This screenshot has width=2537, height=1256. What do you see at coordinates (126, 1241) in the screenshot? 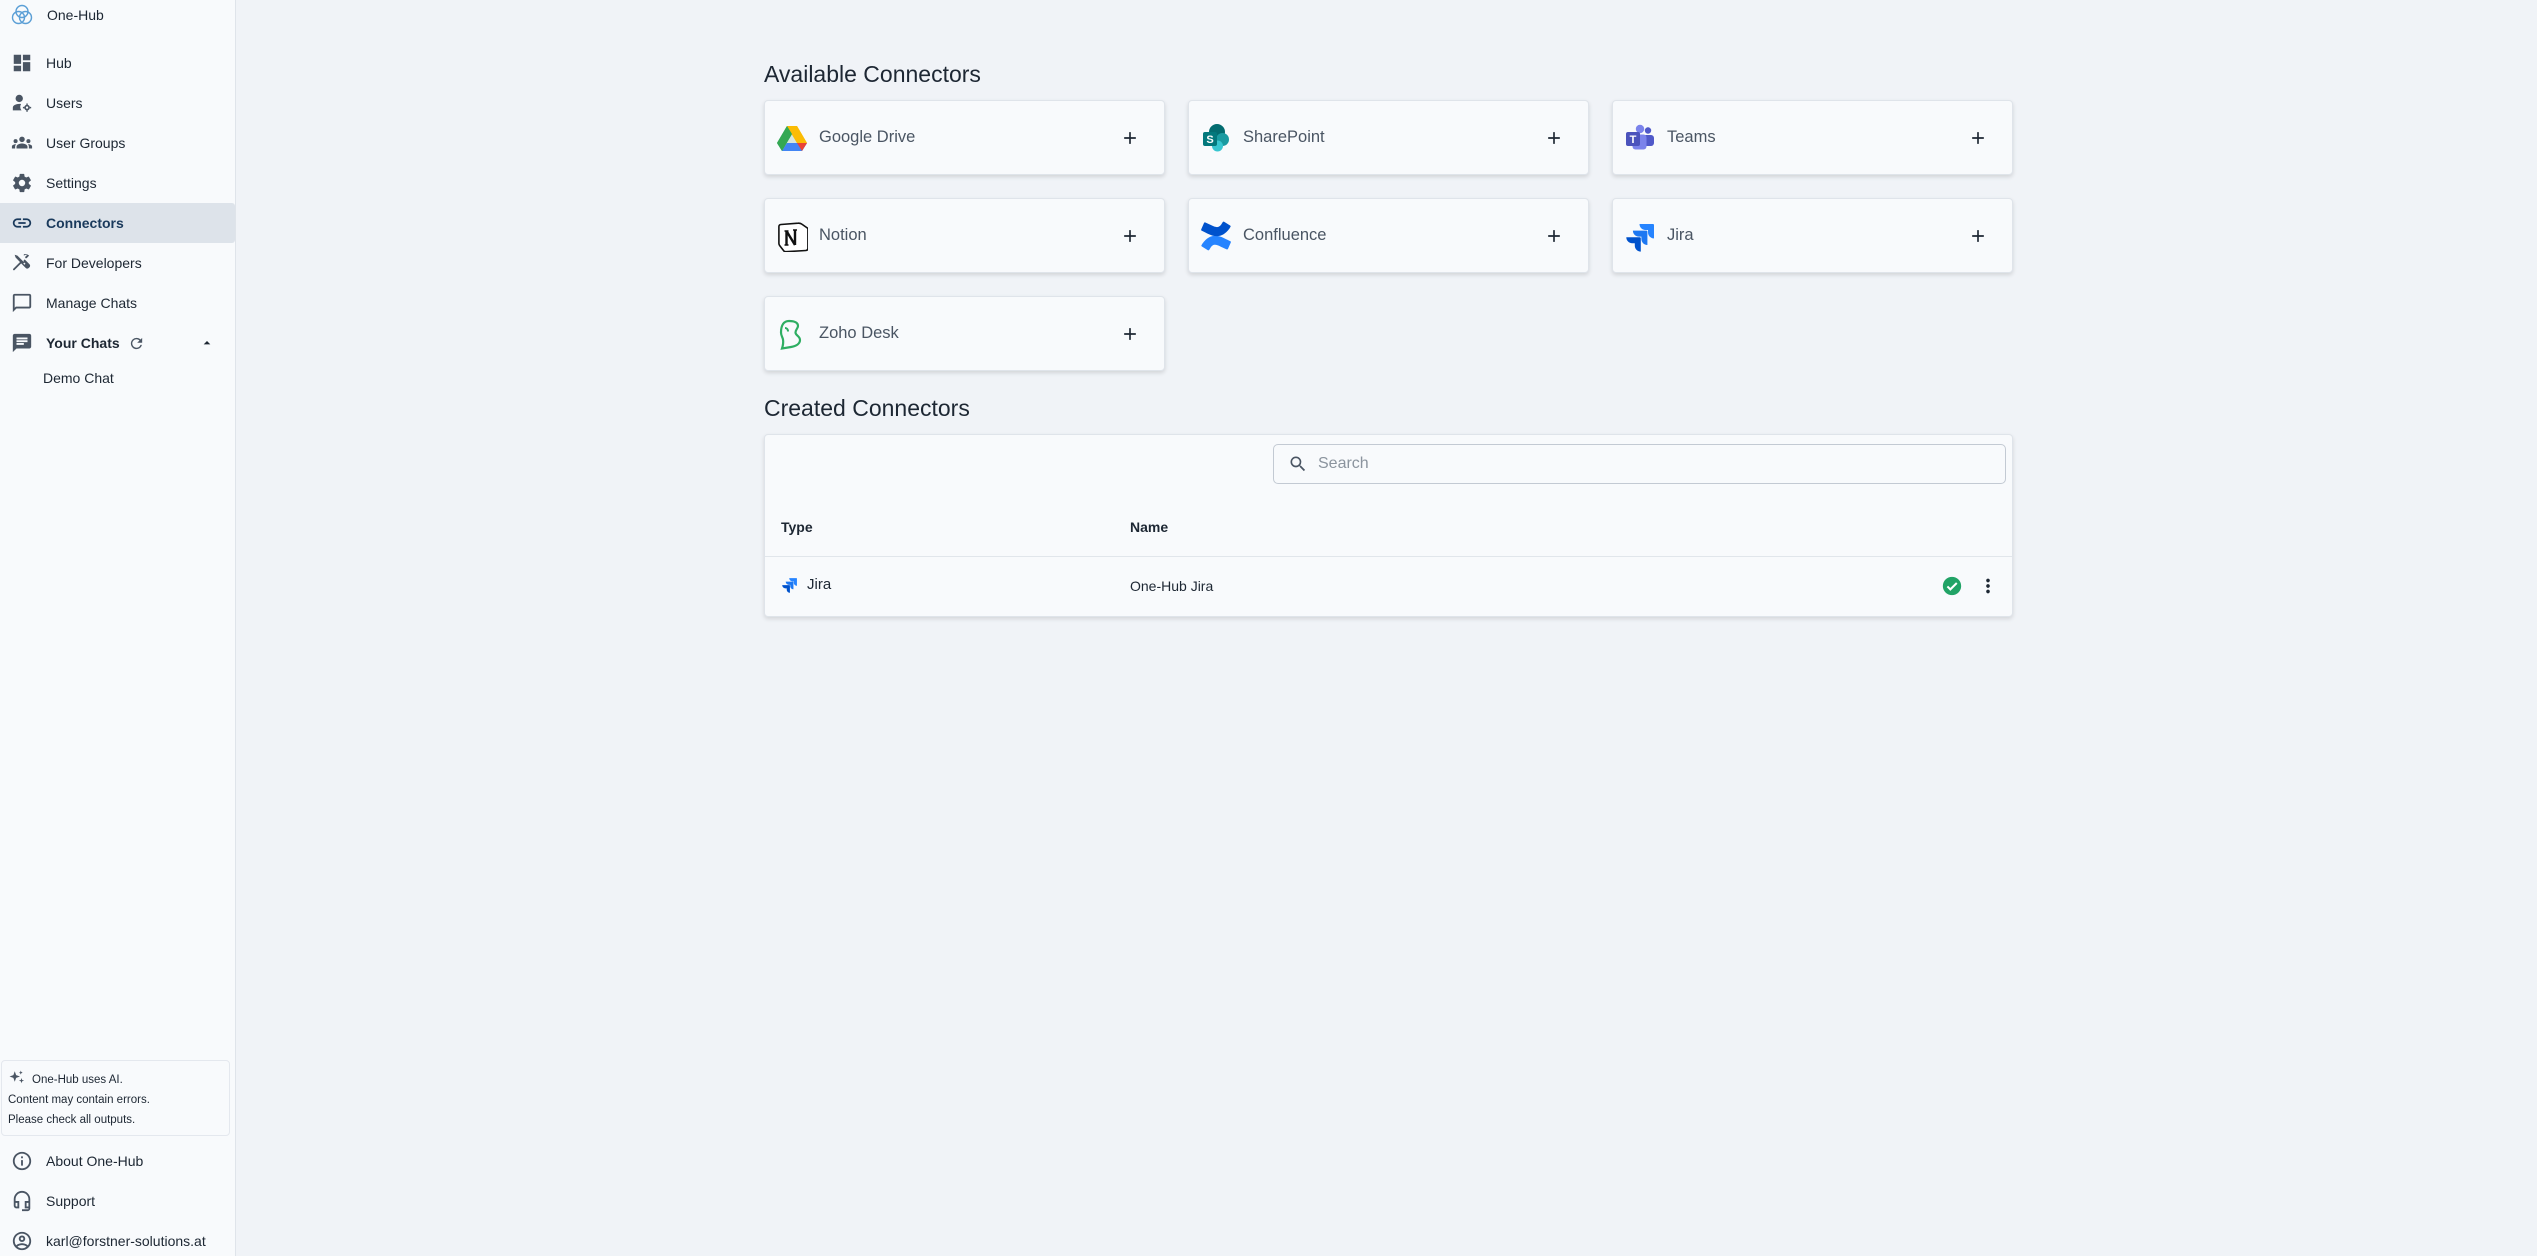
I see `sidebar-item-label: karl@forstner-solutions.at` at bounding box center [126, 1241].